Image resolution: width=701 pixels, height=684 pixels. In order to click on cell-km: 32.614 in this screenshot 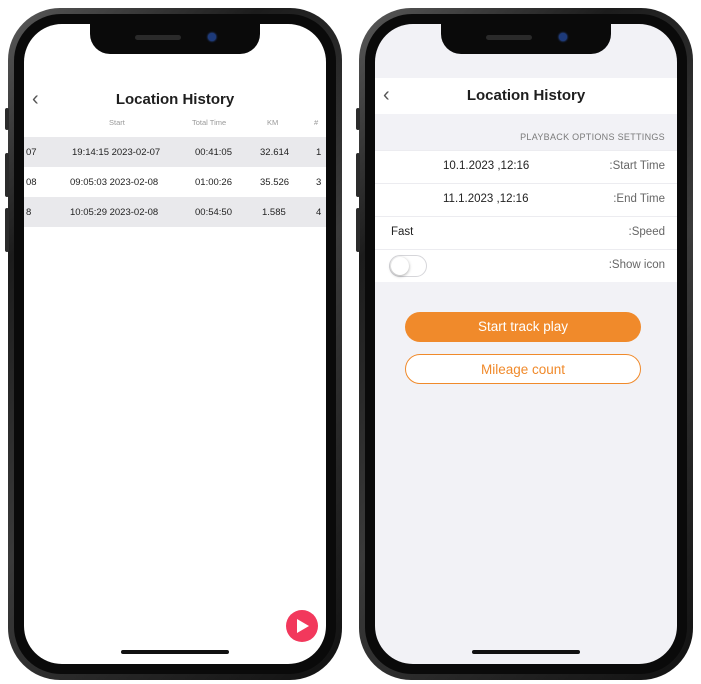, I will do `click(275, 152)`.